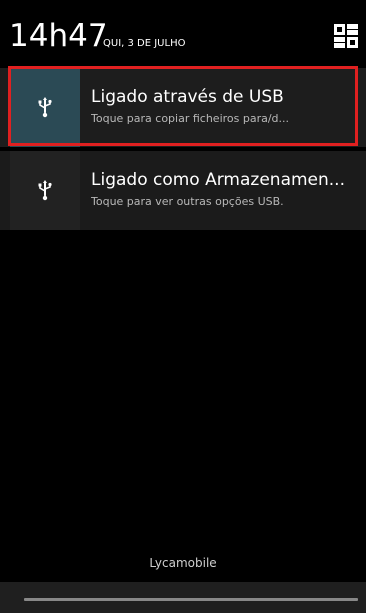  I want to click on drag-handle, so click(191, 599).